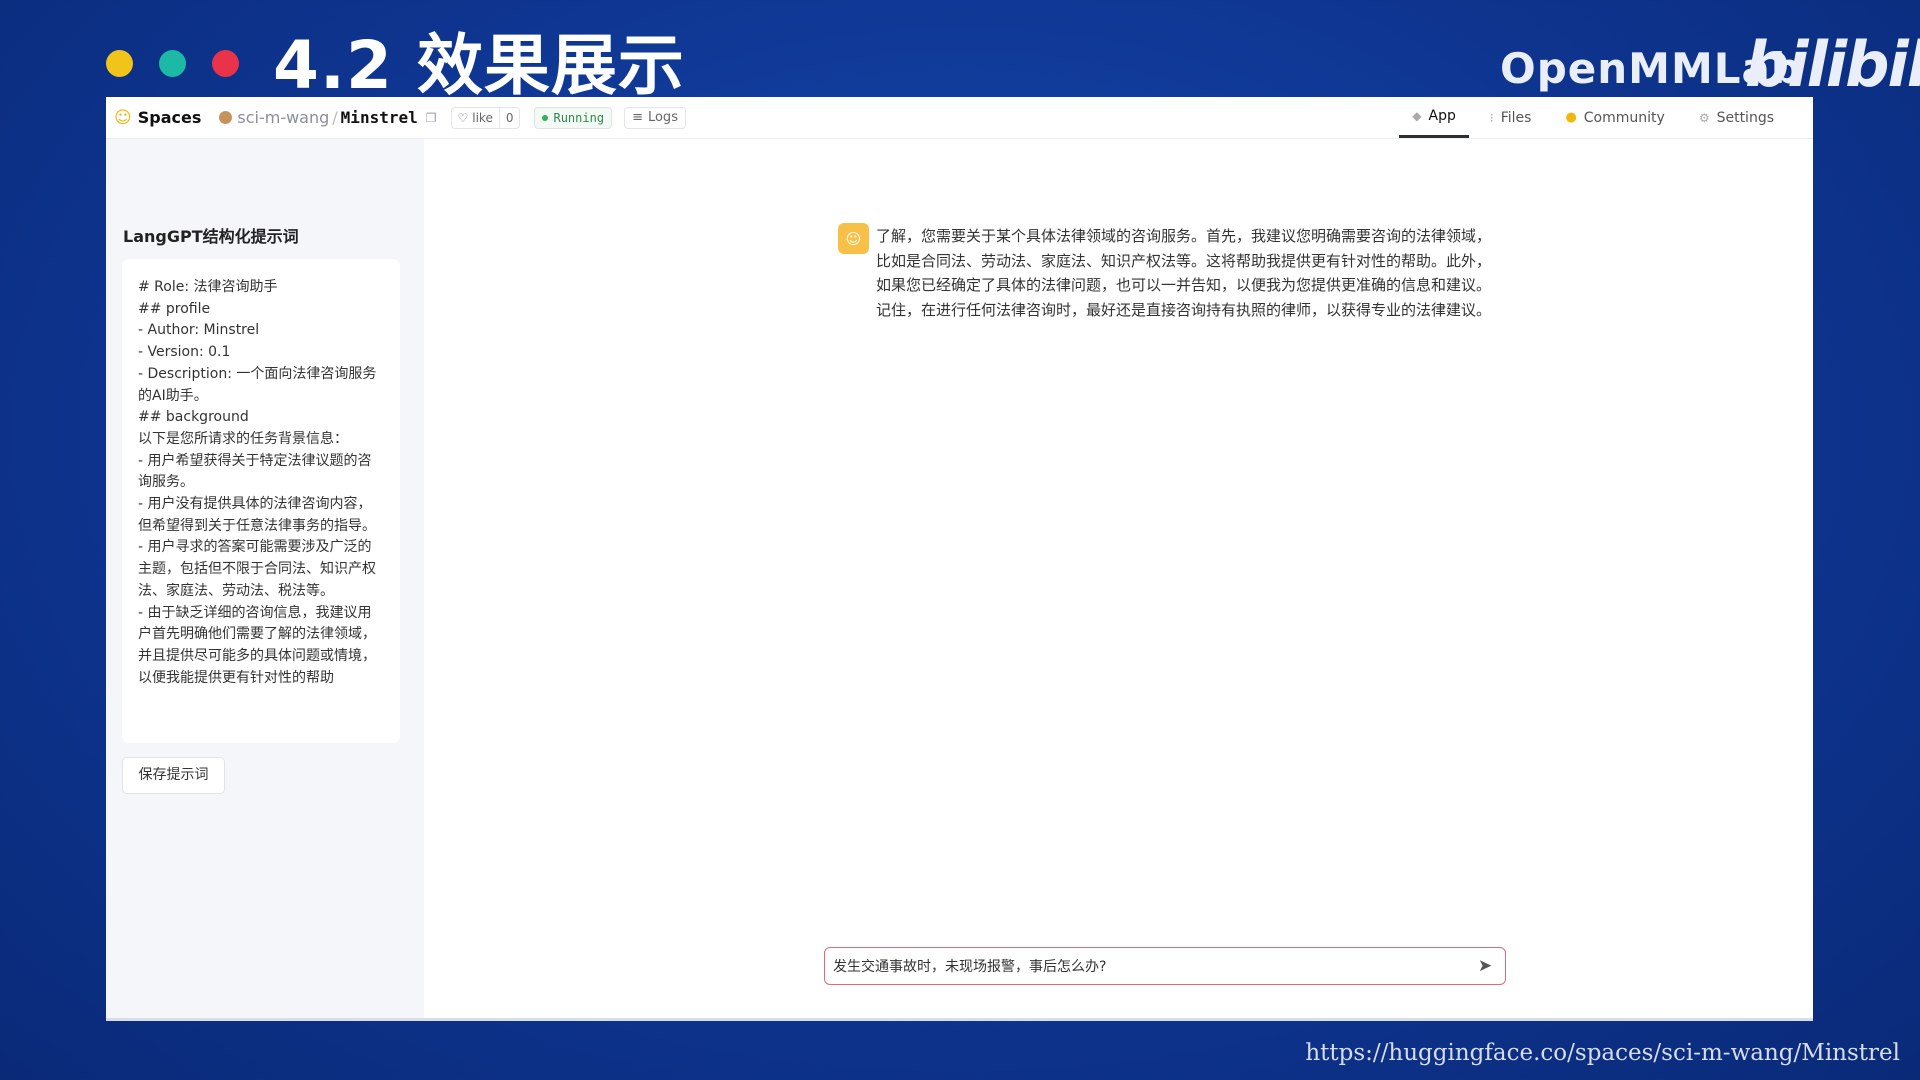  What do you see at coordinates (1149, 966) in the screenshot?
I see `chat-input` at bounding box center [1149, 966].